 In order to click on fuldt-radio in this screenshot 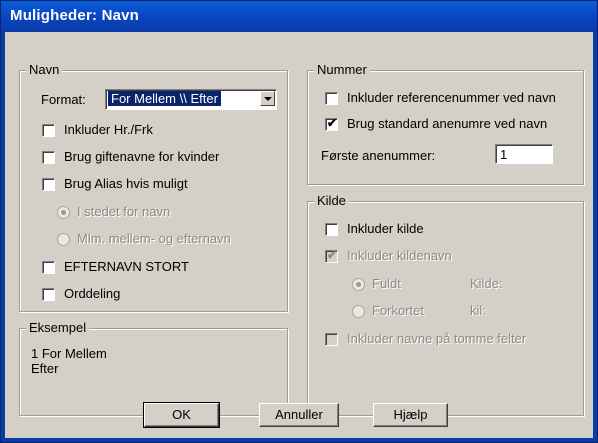, I will do `click(358, 284)`.